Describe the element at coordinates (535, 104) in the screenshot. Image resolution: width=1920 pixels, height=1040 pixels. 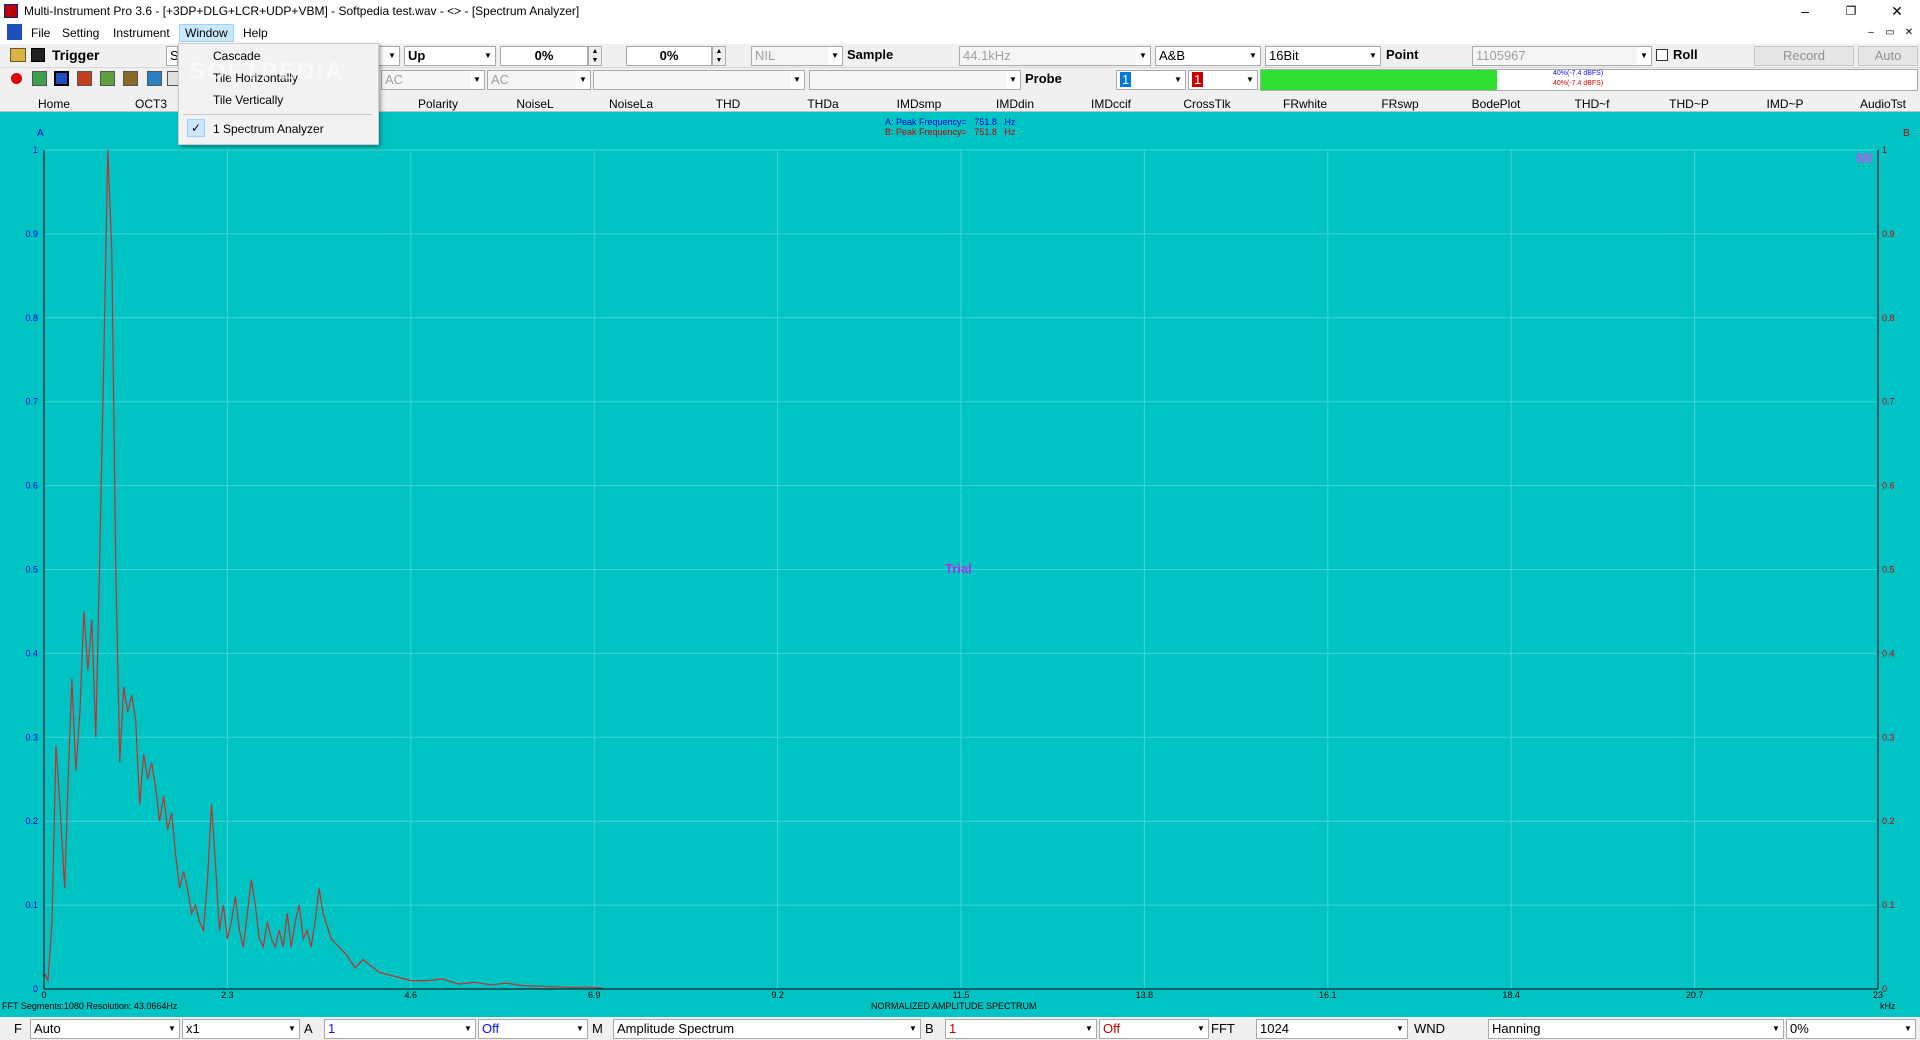
I see `tab-noisel: NoiseL` at that location.